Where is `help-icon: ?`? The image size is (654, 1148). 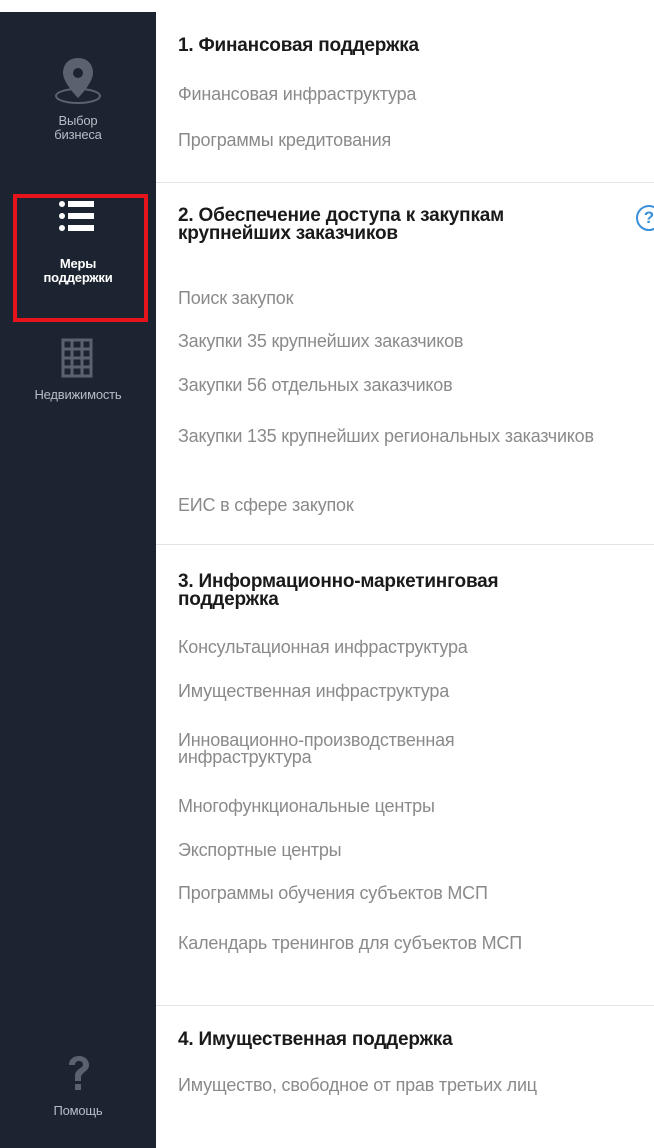
help-icon: ? is located at coordinates (645, 218).